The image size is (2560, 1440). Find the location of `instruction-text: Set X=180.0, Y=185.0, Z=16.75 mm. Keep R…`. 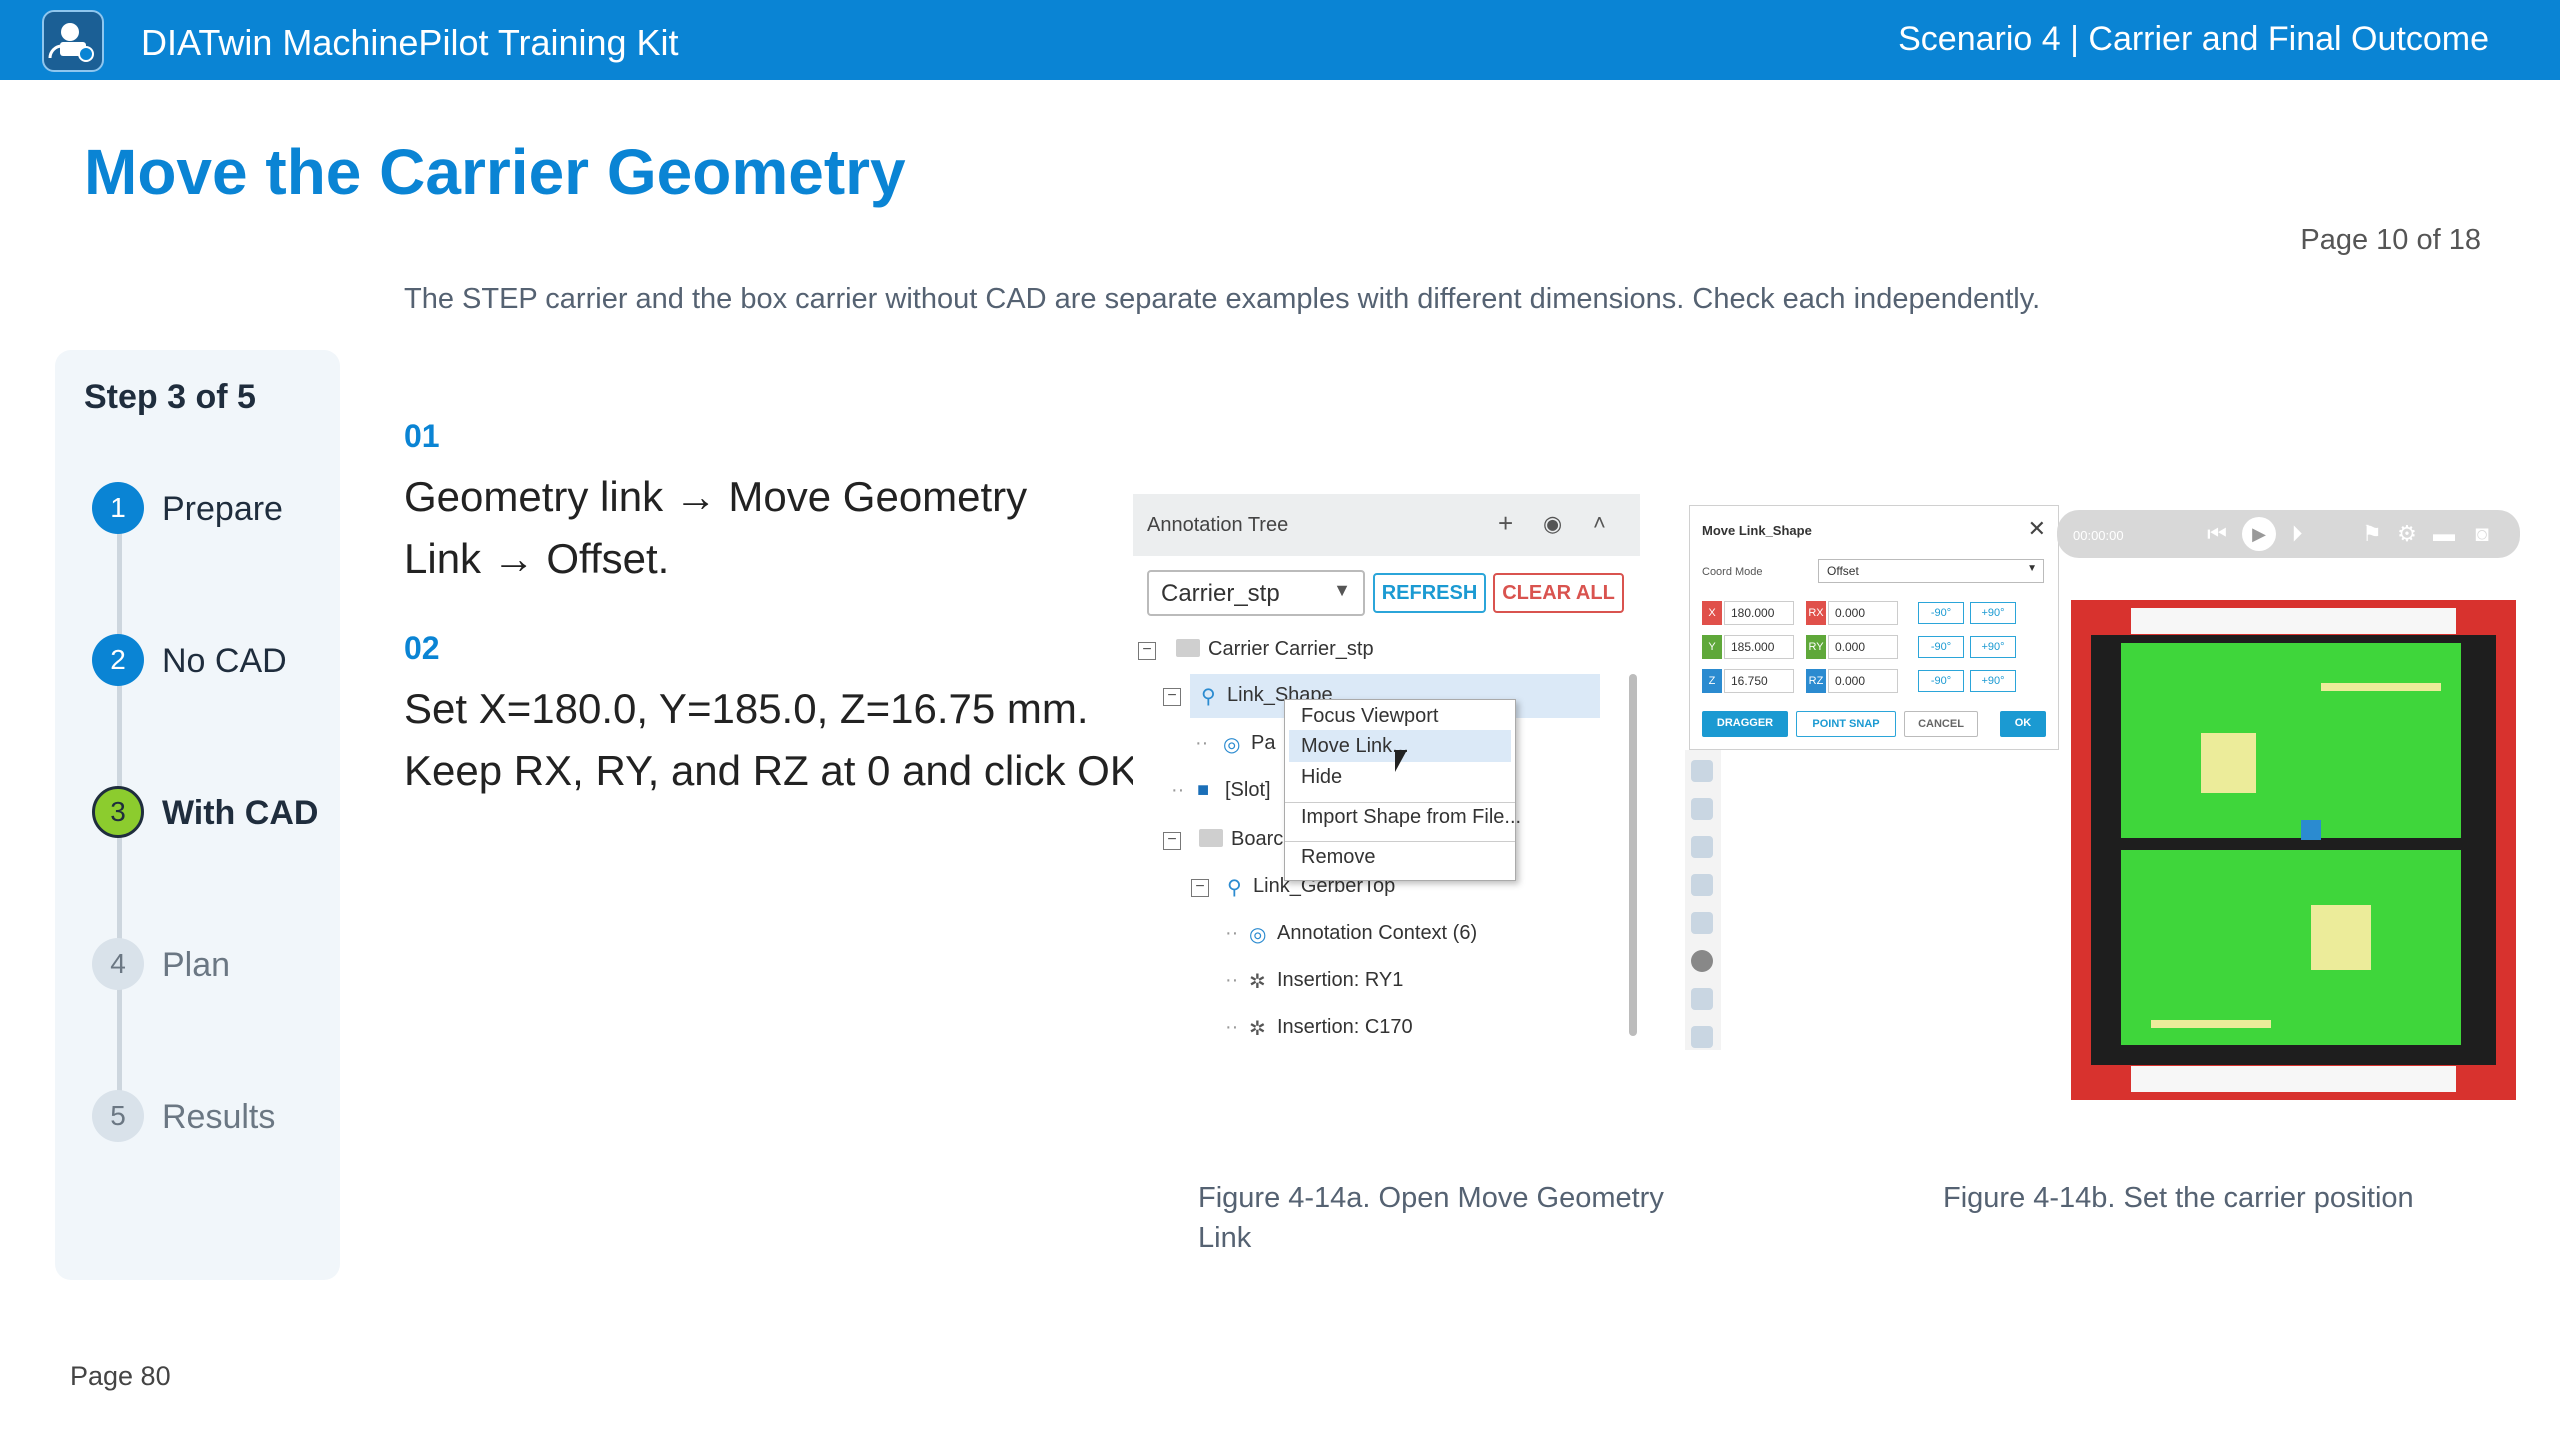

instruction-text: Set X=180.0, Y=185.0, Z=16.75 mm. Keep R… is located at coordinates (777, 740).